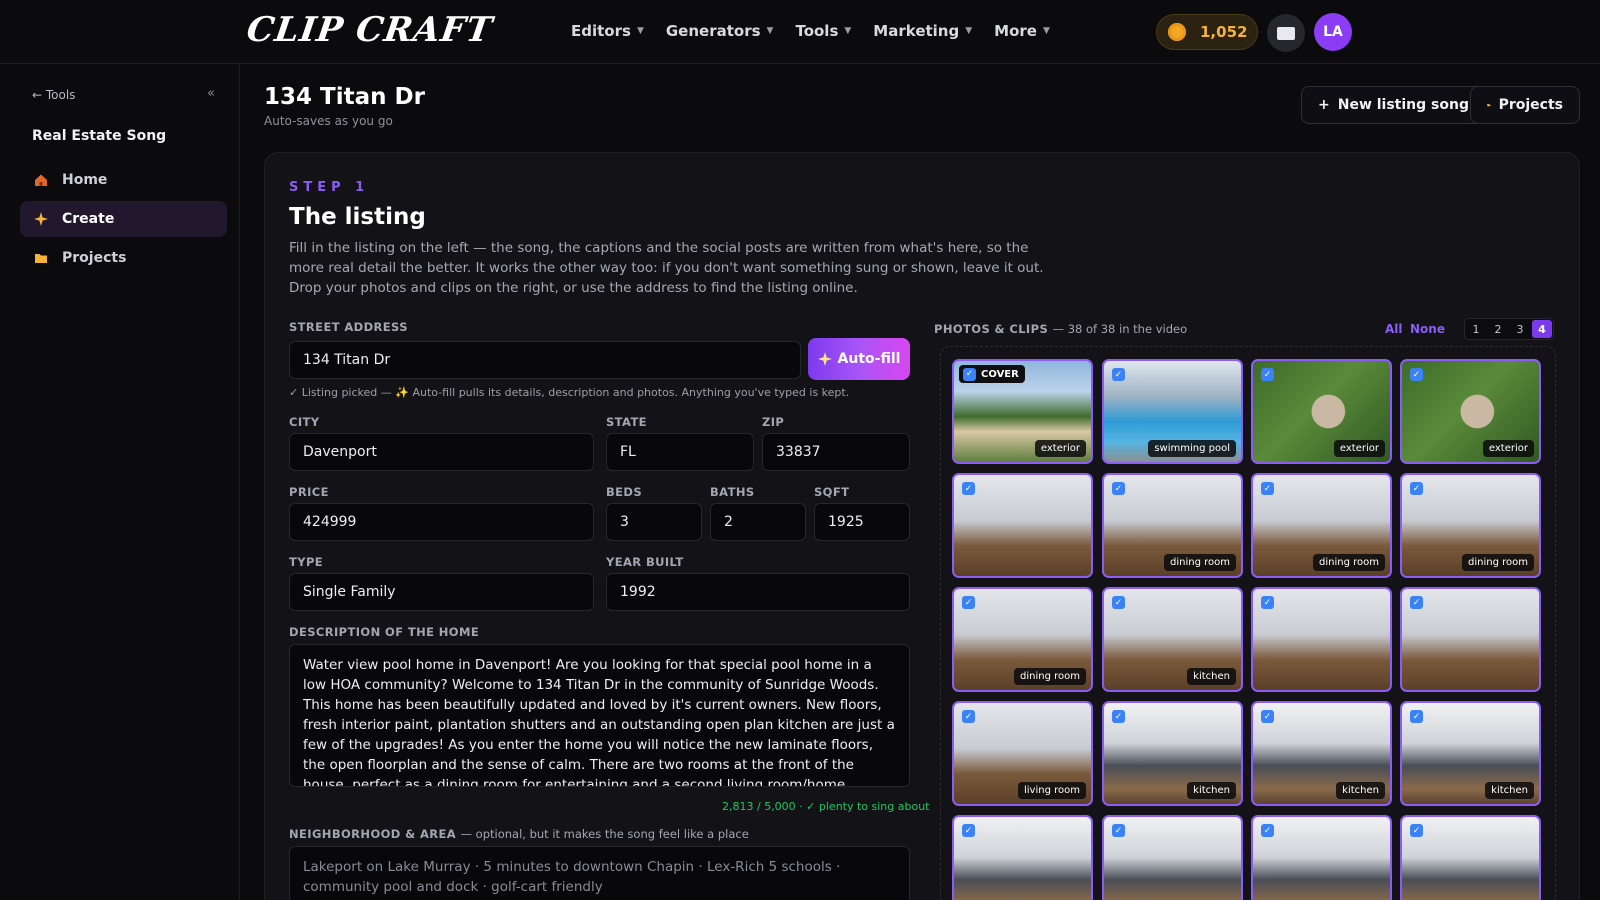  I want to click on baths-input: 2, so click(758, 522).